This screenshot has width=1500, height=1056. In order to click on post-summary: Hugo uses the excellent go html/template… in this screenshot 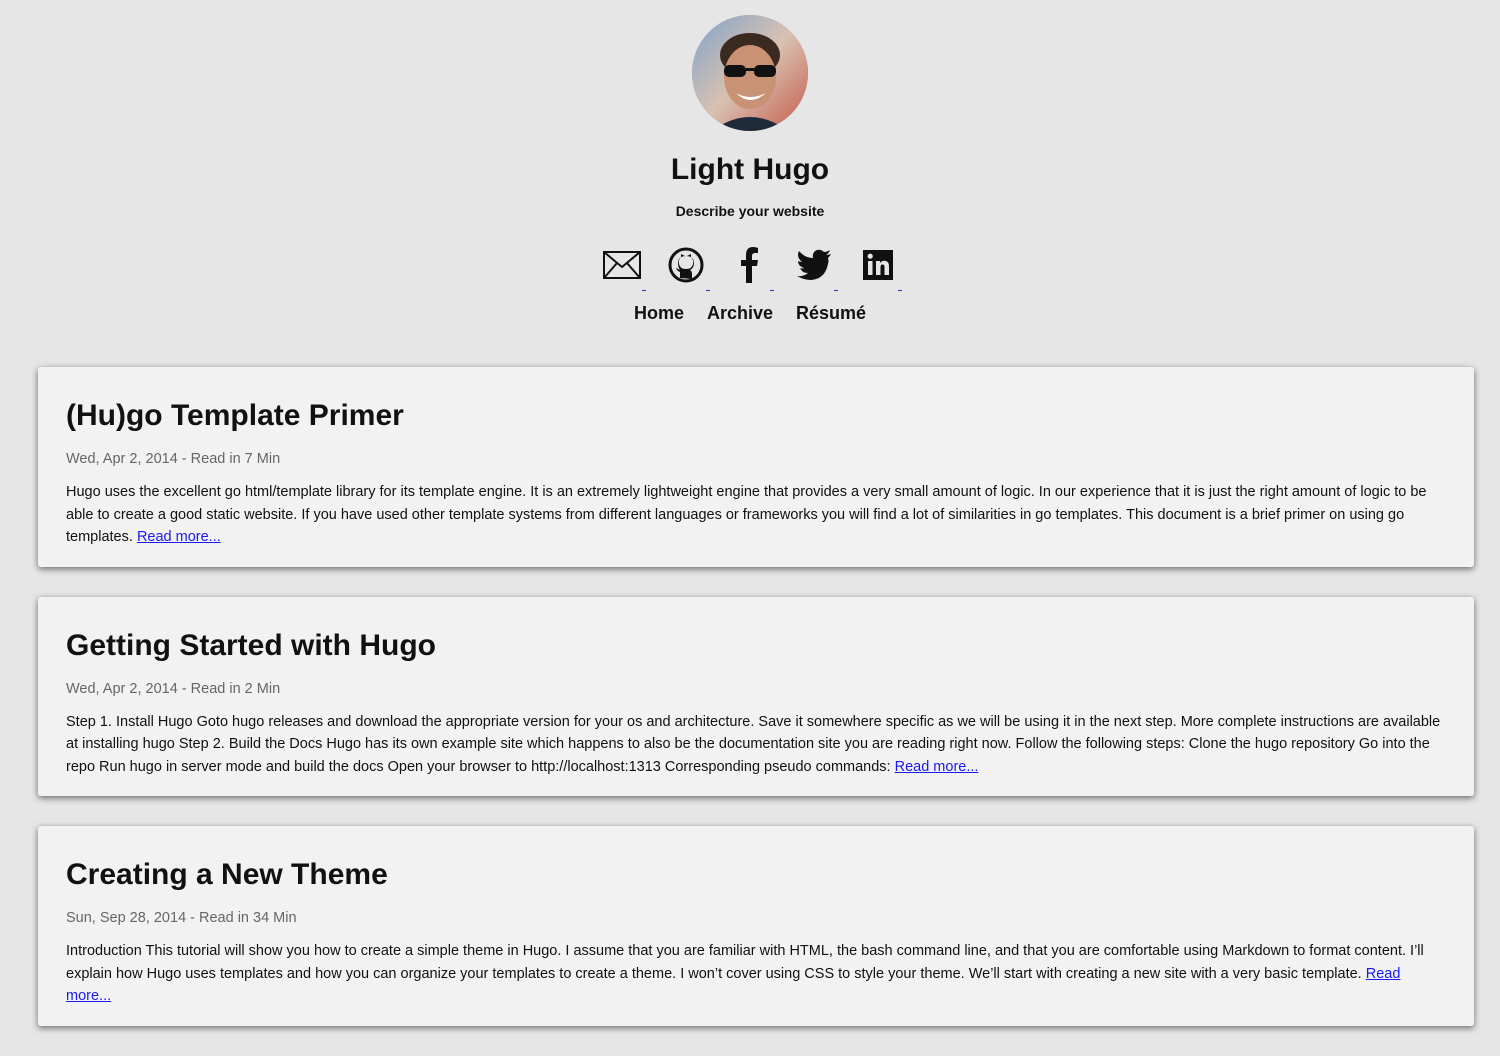, I will do `click(756, 515)`.